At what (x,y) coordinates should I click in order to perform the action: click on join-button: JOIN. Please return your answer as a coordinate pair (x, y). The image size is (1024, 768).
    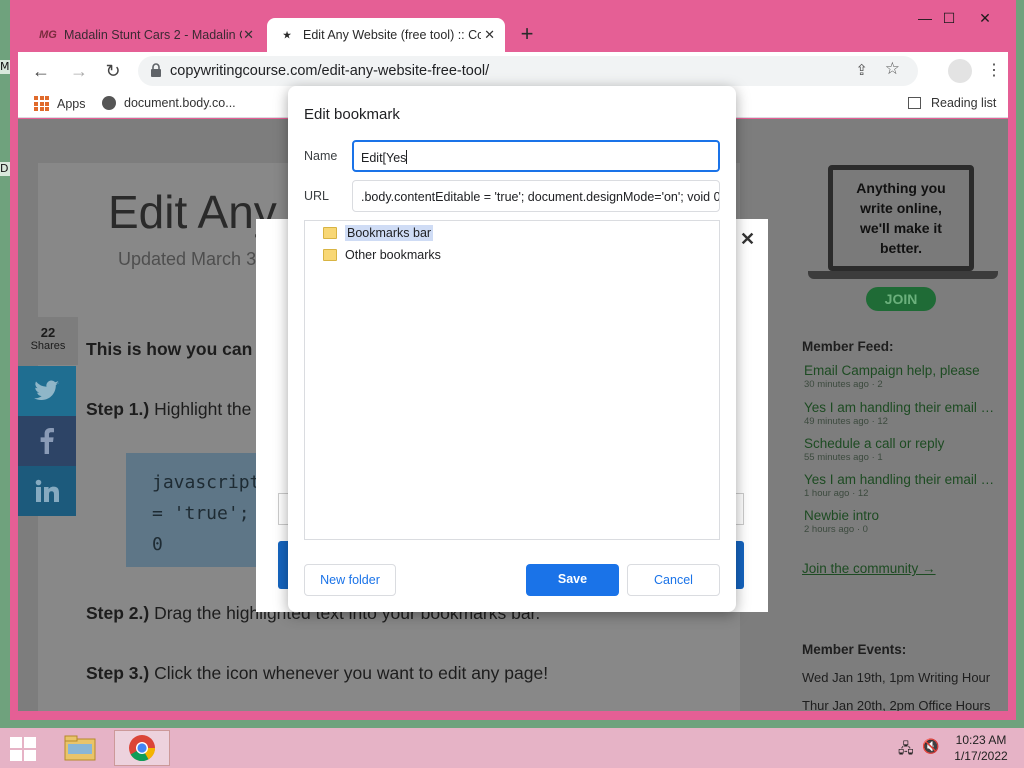
    Looking at the image, I should click on (901, 299).